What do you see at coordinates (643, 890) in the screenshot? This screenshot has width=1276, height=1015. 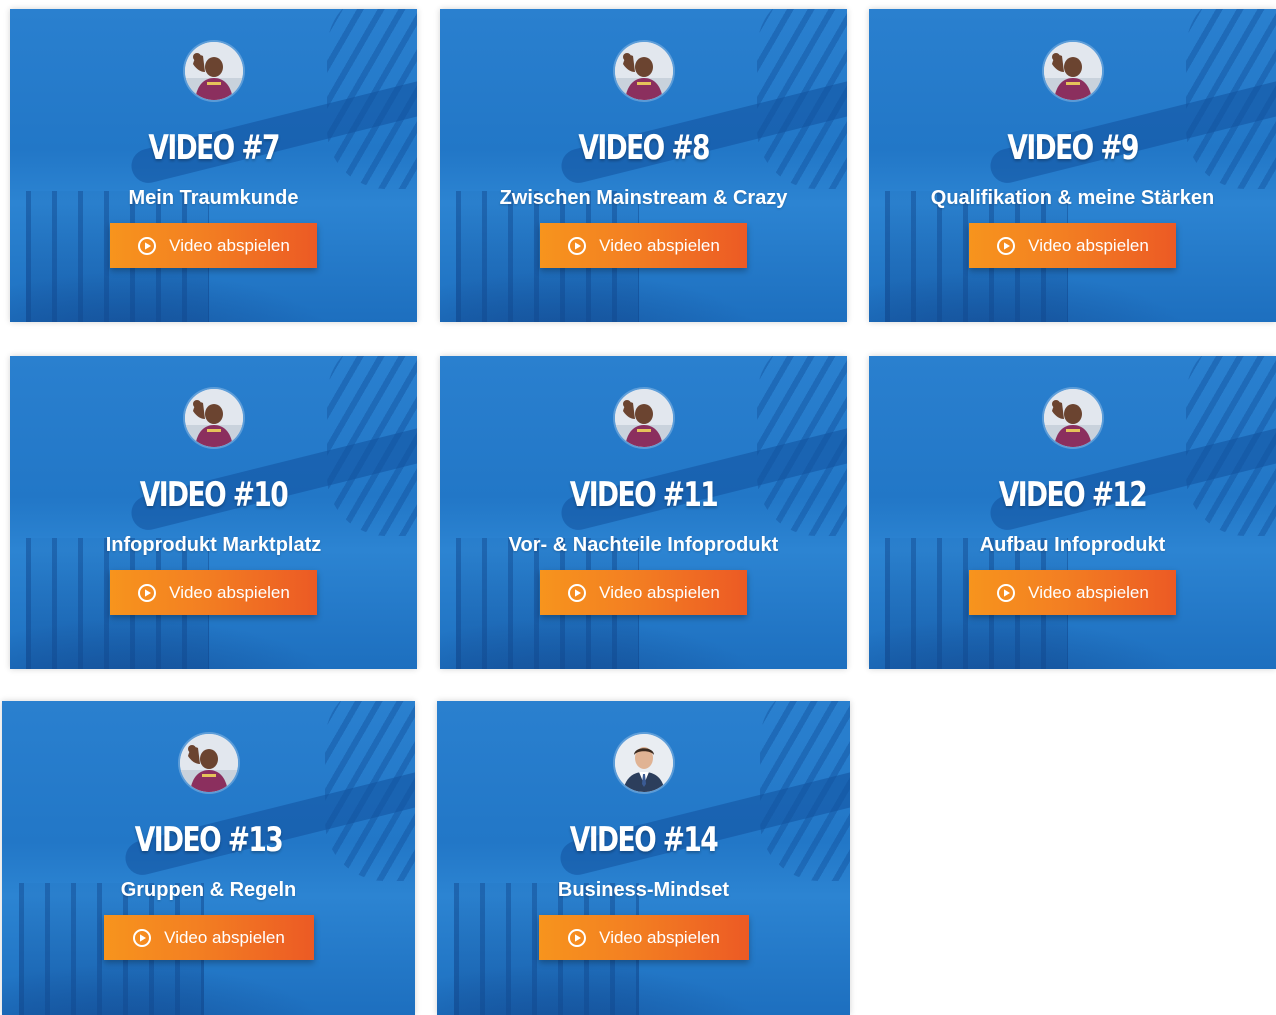 I see `video-subtitle: Business-Mindset` at bounding box center [643, 890].